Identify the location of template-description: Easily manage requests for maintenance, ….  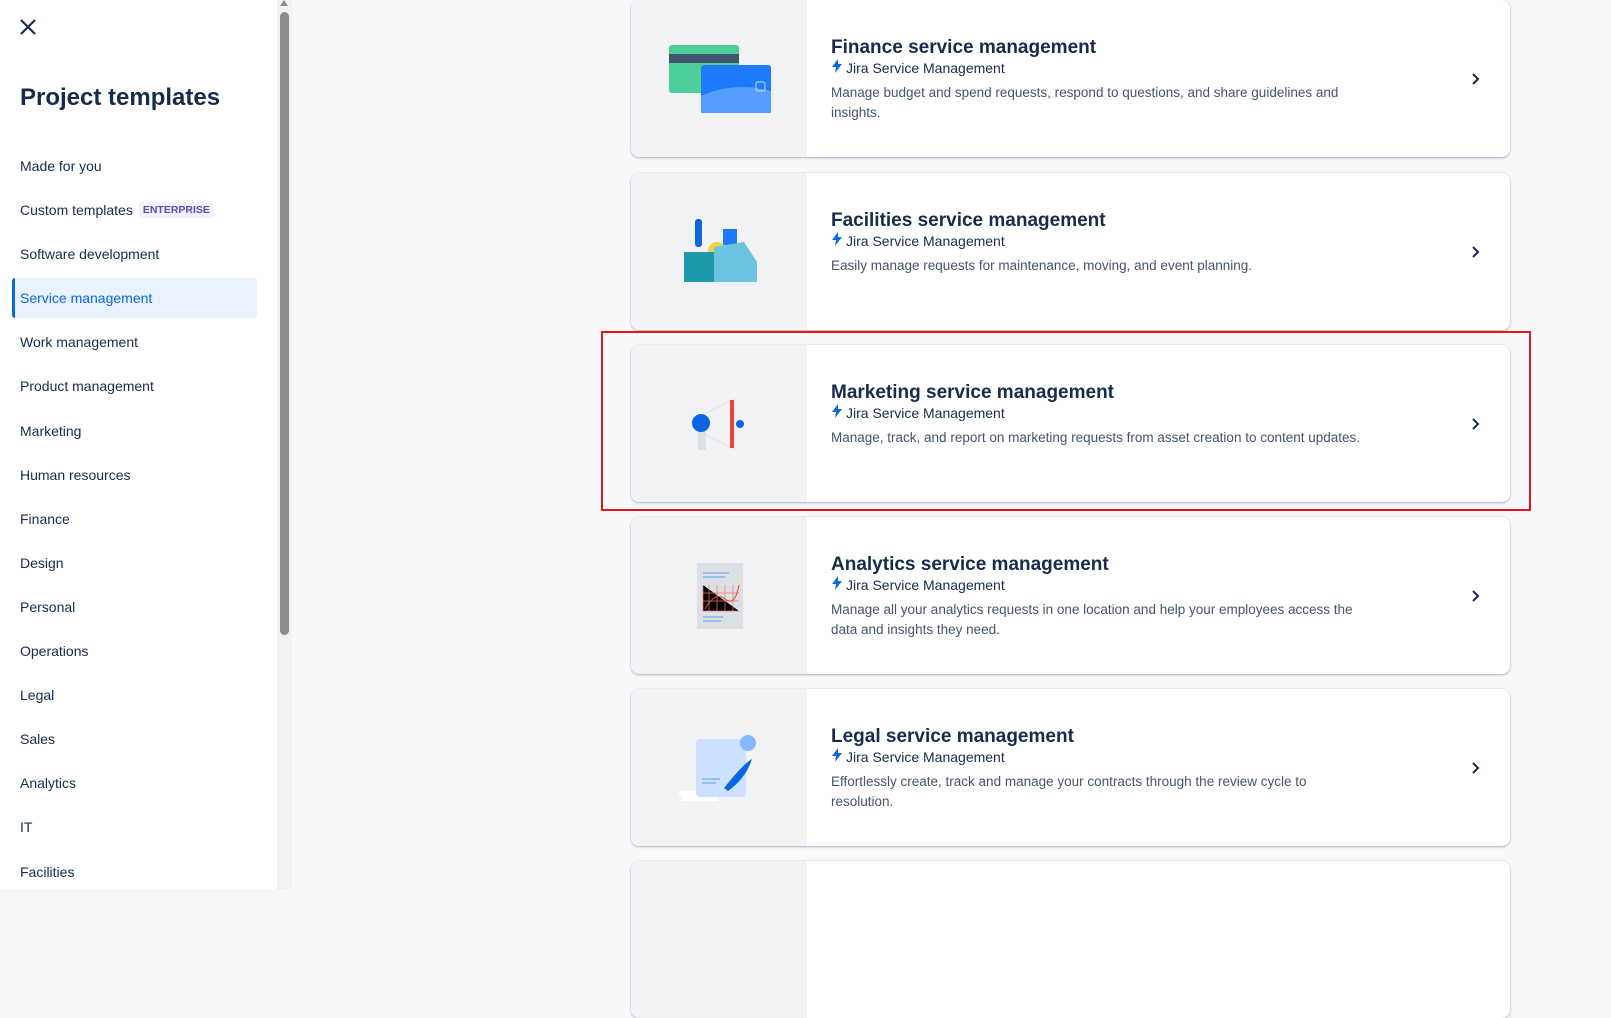
(1042, 265).